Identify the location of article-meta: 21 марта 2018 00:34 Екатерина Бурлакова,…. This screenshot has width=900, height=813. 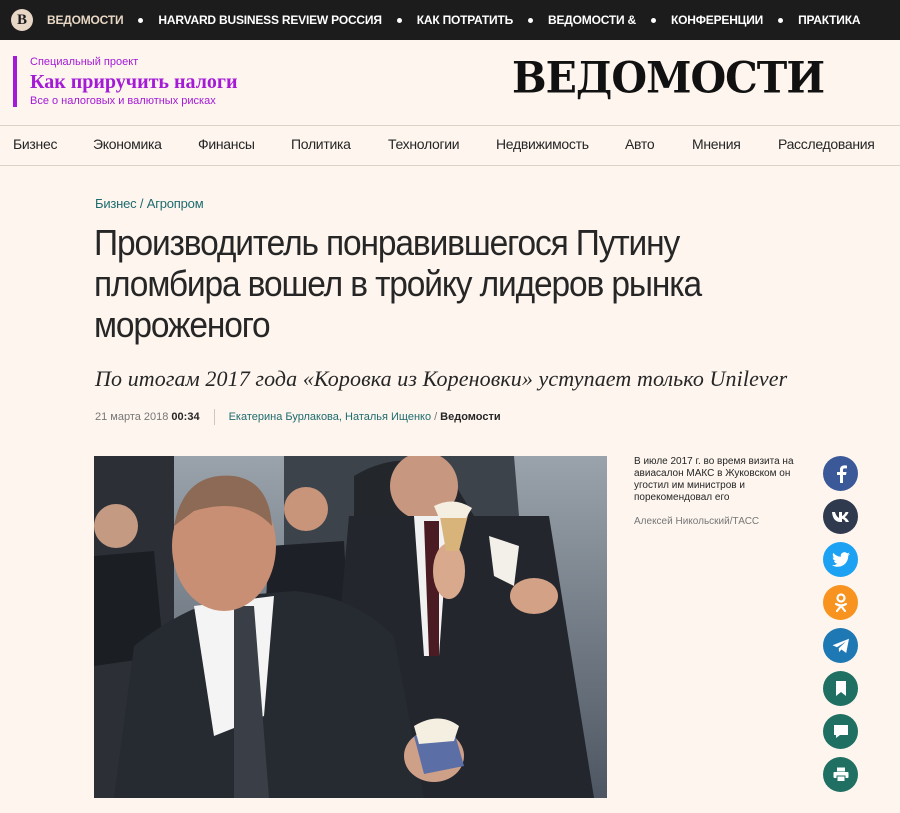
(298, 417).